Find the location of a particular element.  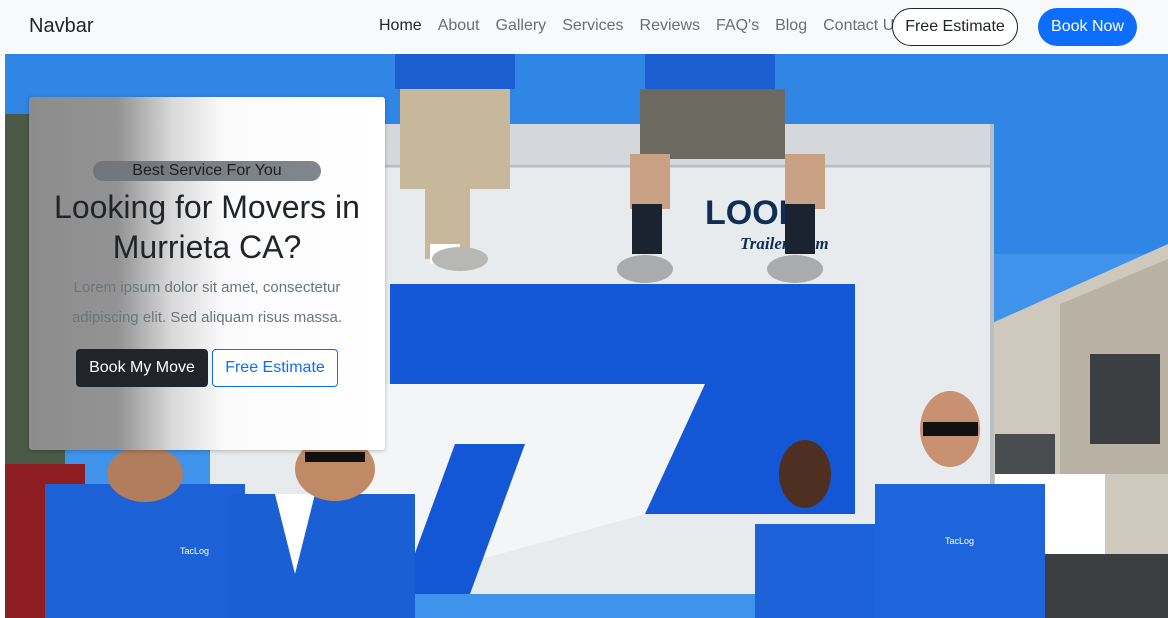

nav-link-reviews: Reviews is located at coordinates (670, 26).